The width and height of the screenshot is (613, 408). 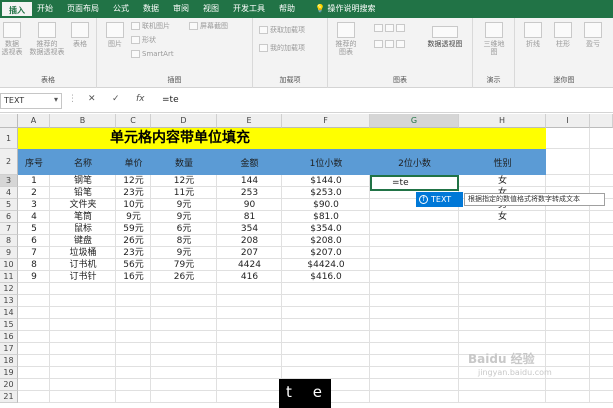 What do you see at coordinates (133, 253) in the screenshot?
I see `table-cell: 23元` at bounding box center [133, 253].